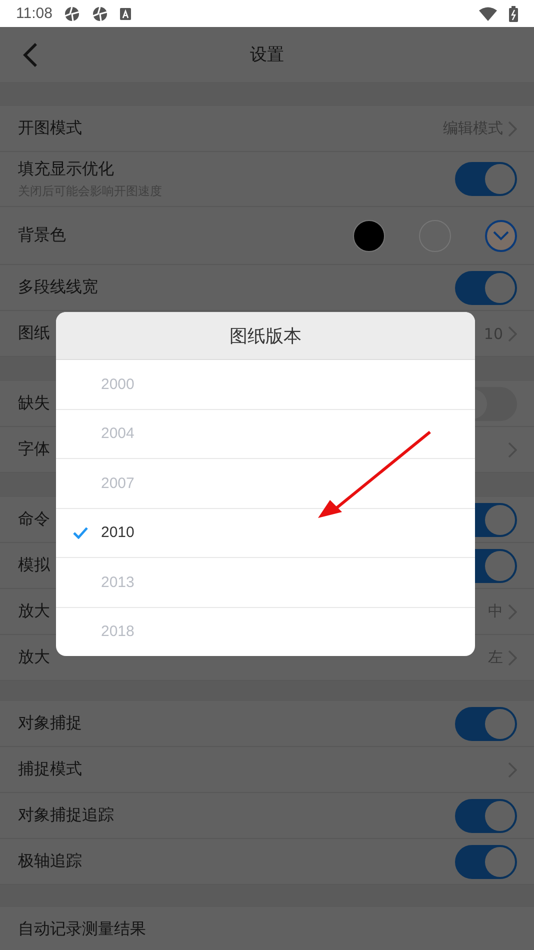  I want to click on setting-label: 命令, so click(34, 519).